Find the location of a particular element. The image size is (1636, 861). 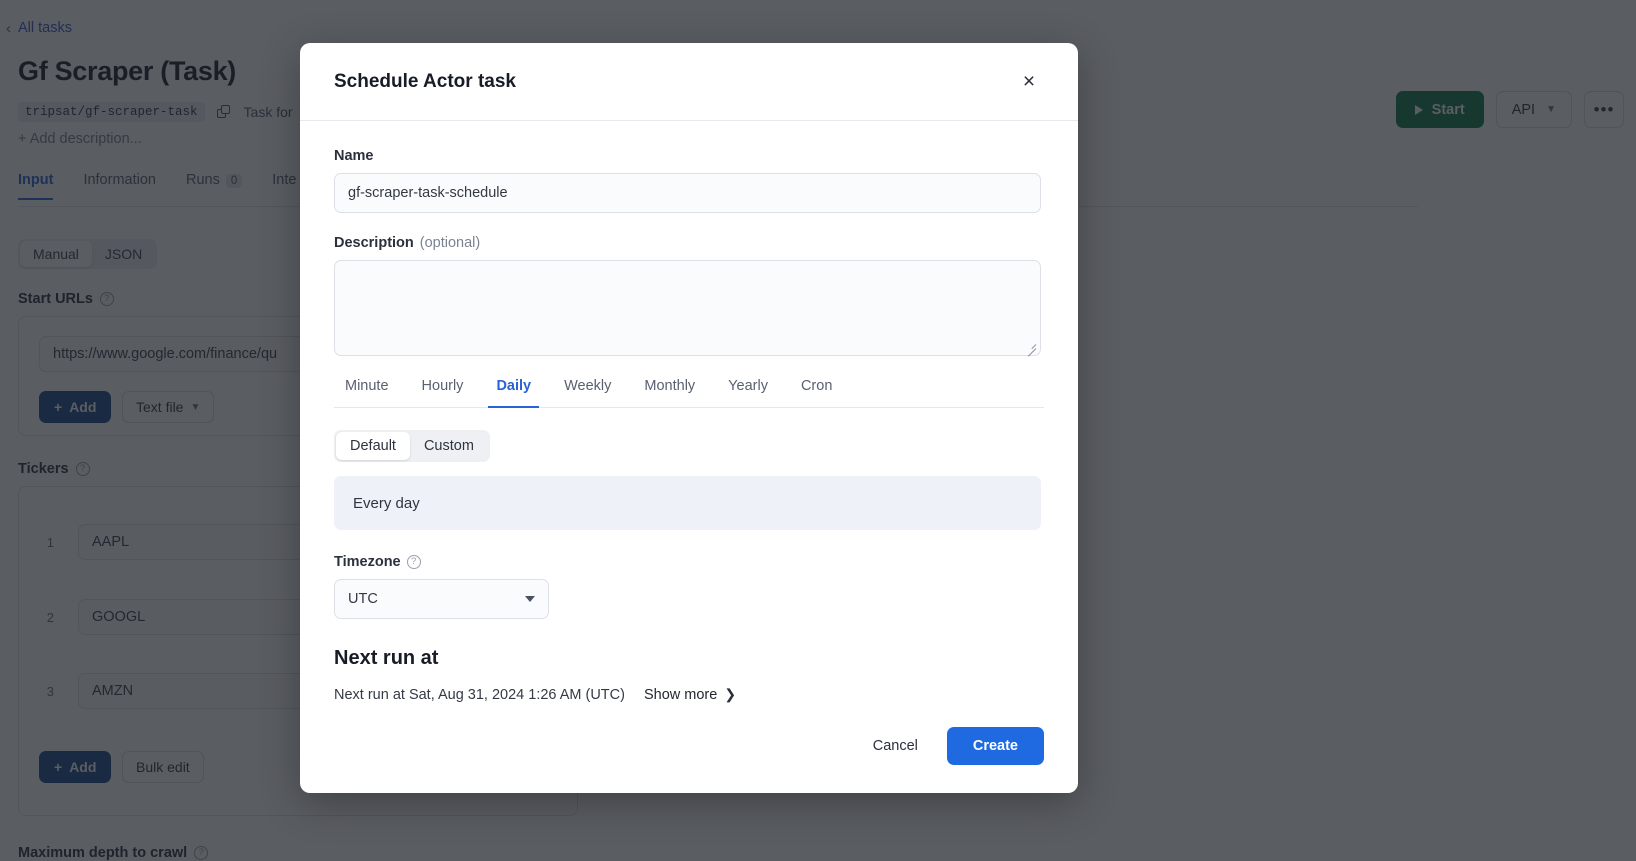

timezone-select: UTC is located at coordinates (441, 599).